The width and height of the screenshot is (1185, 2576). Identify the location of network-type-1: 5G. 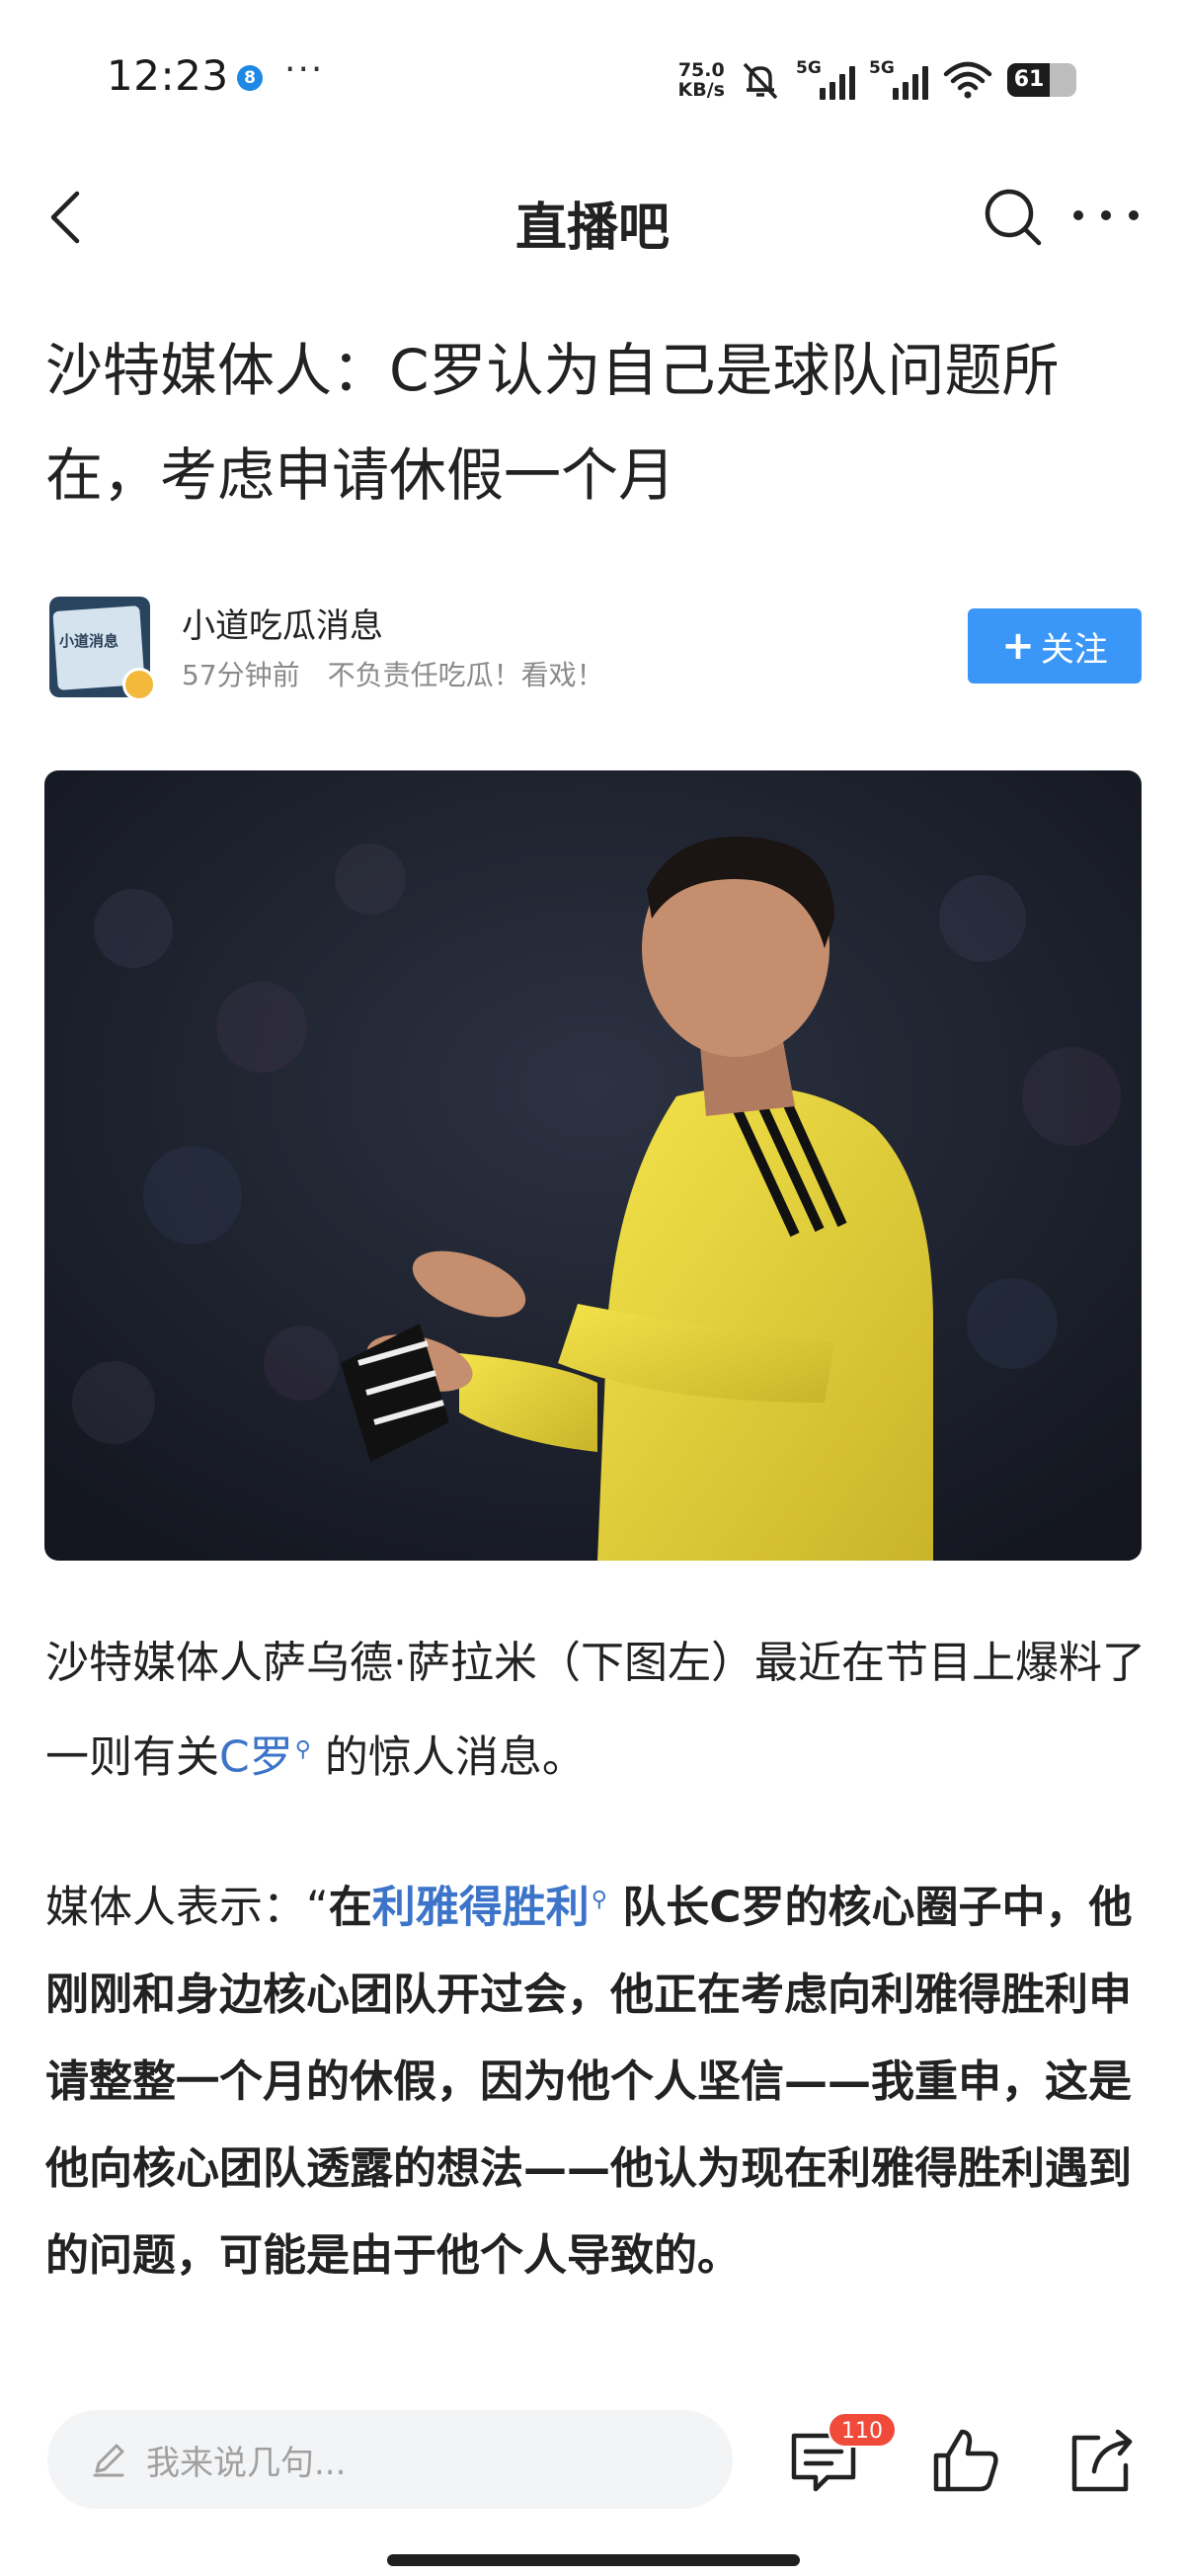
(809, 68).